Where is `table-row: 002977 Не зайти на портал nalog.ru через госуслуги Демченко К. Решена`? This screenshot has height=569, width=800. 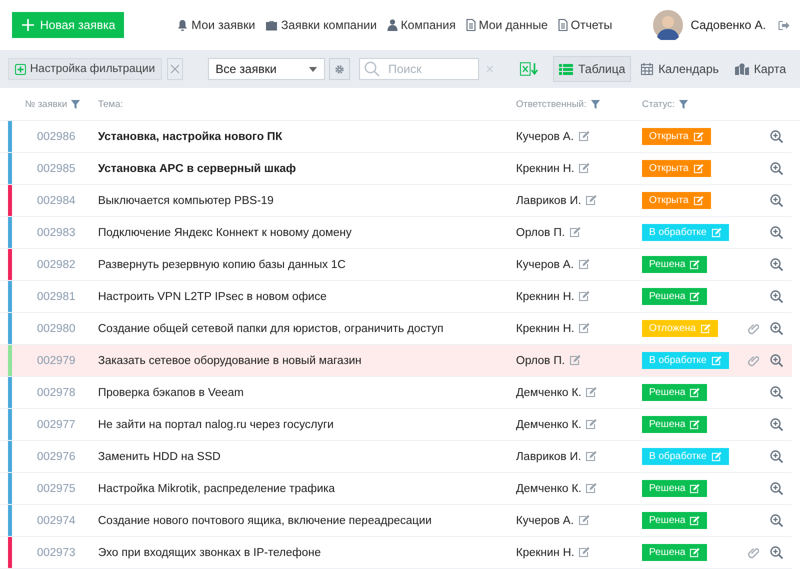
table-row: 002977 Не зайти на портал nalog.ru через госуслуги Демченко К. Решена is located at coordinates (396, 425).